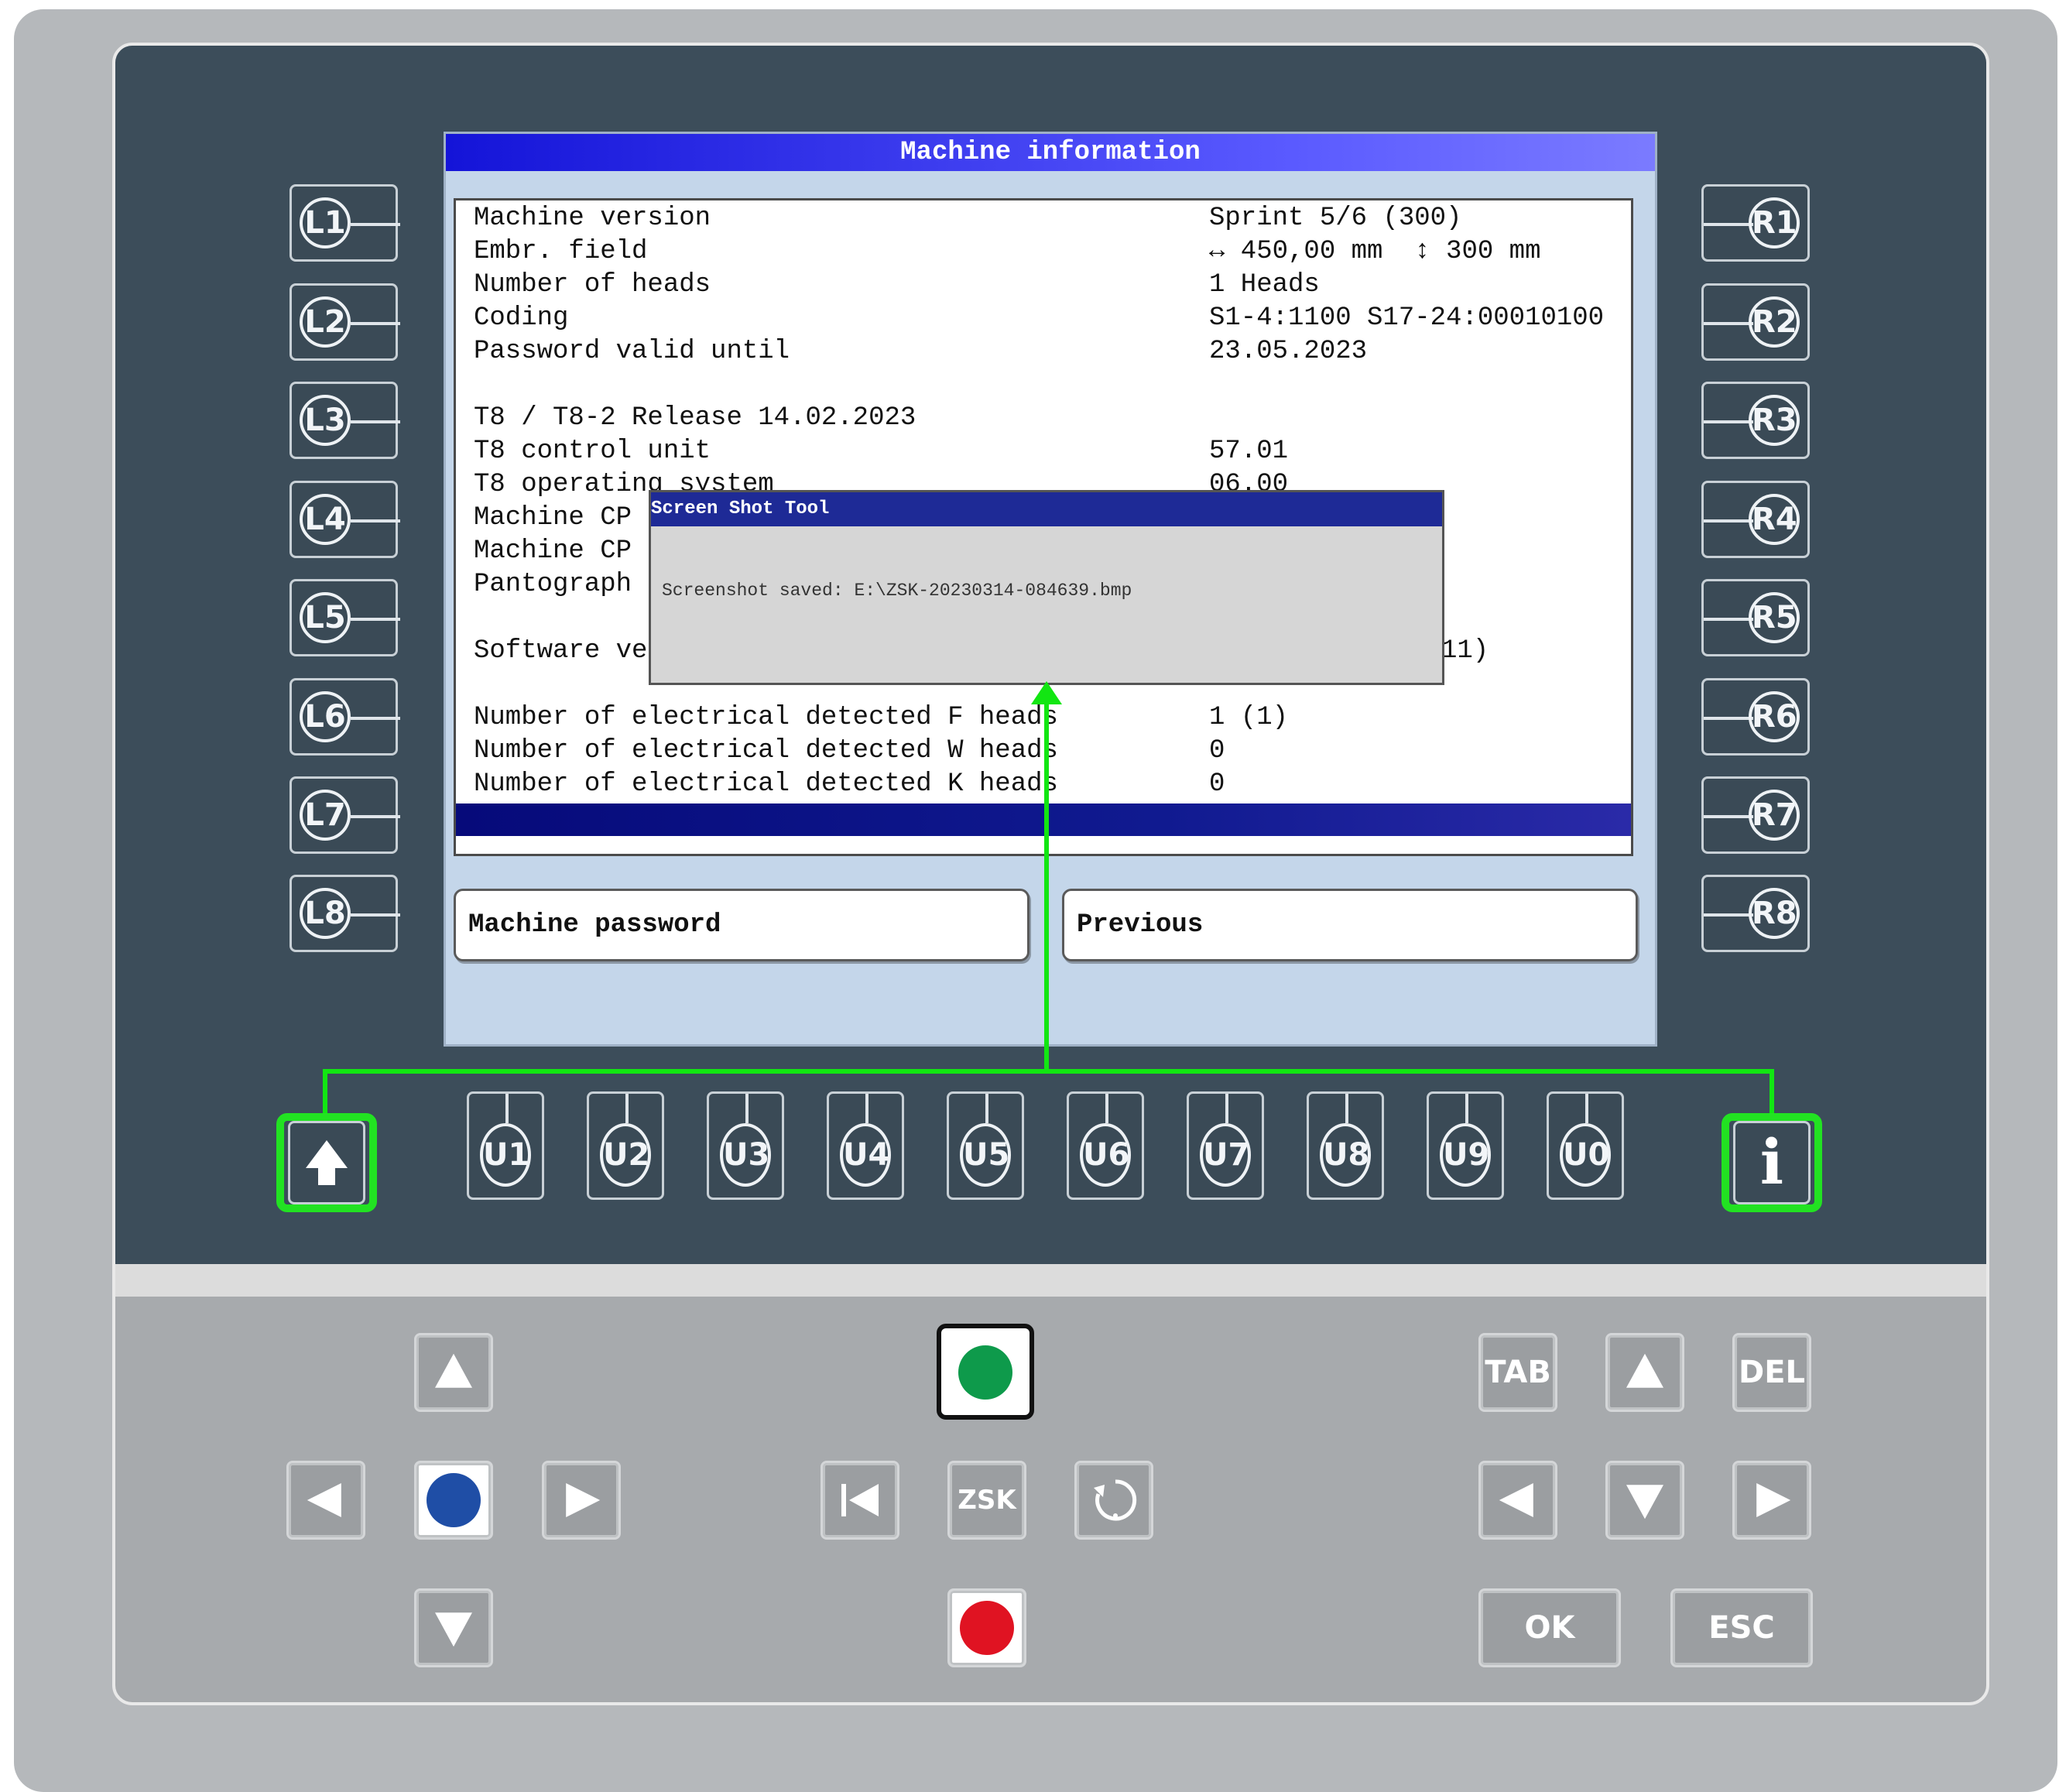 The height and width of the screenshot is (1792, 2059). Describe the element at coordinates (506, 1155) in the screenshot. I see `u1-key-label: U1` at that location.